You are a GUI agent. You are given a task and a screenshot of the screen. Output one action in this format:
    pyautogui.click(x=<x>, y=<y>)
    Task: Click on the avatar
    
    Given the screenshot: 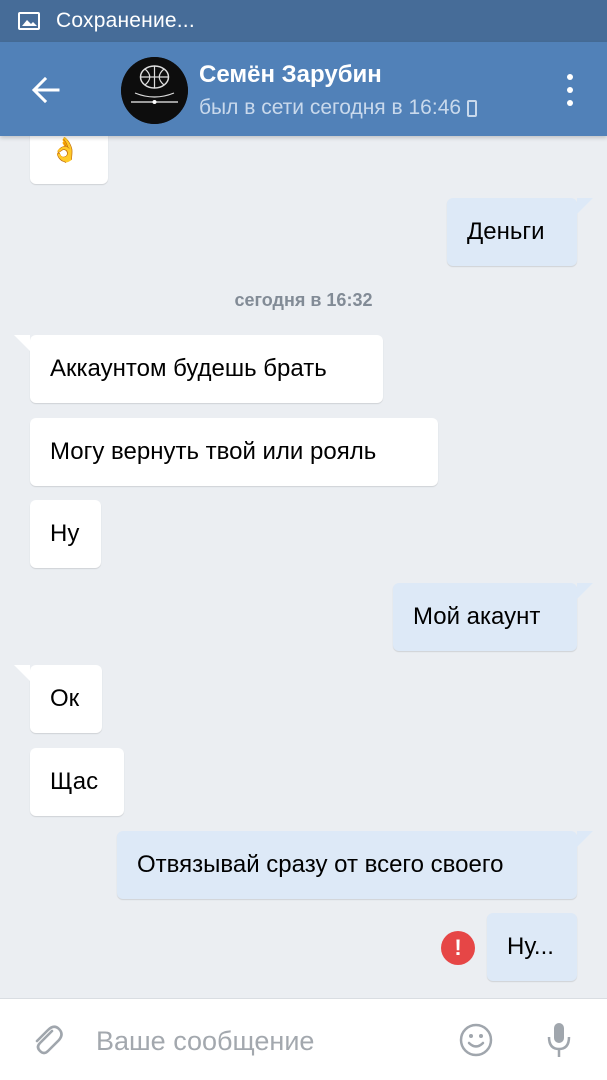 What is the action you would take?
    pyautogui.click(x=154, y=90)
    